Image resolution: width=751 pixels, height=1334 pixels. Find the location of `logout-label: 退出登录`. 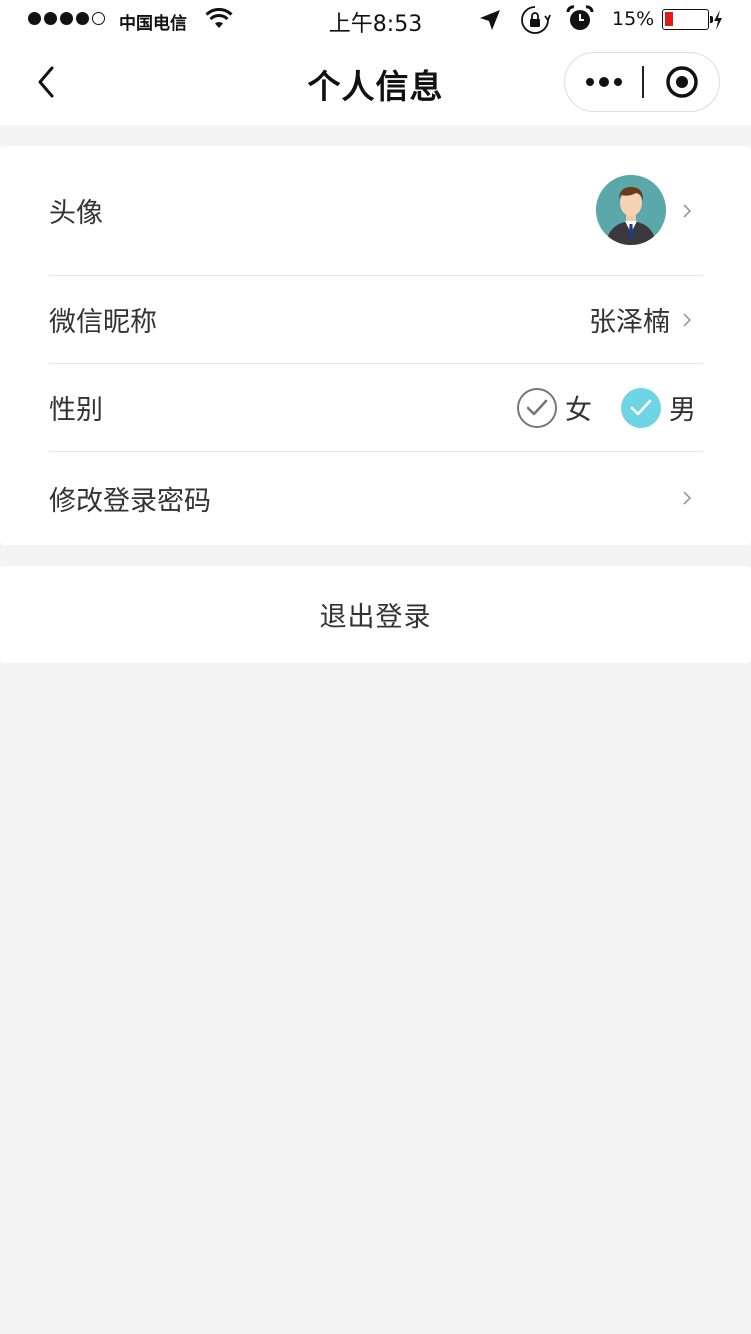

logout-label: 退出登录 is located at coordinates (375, 617).